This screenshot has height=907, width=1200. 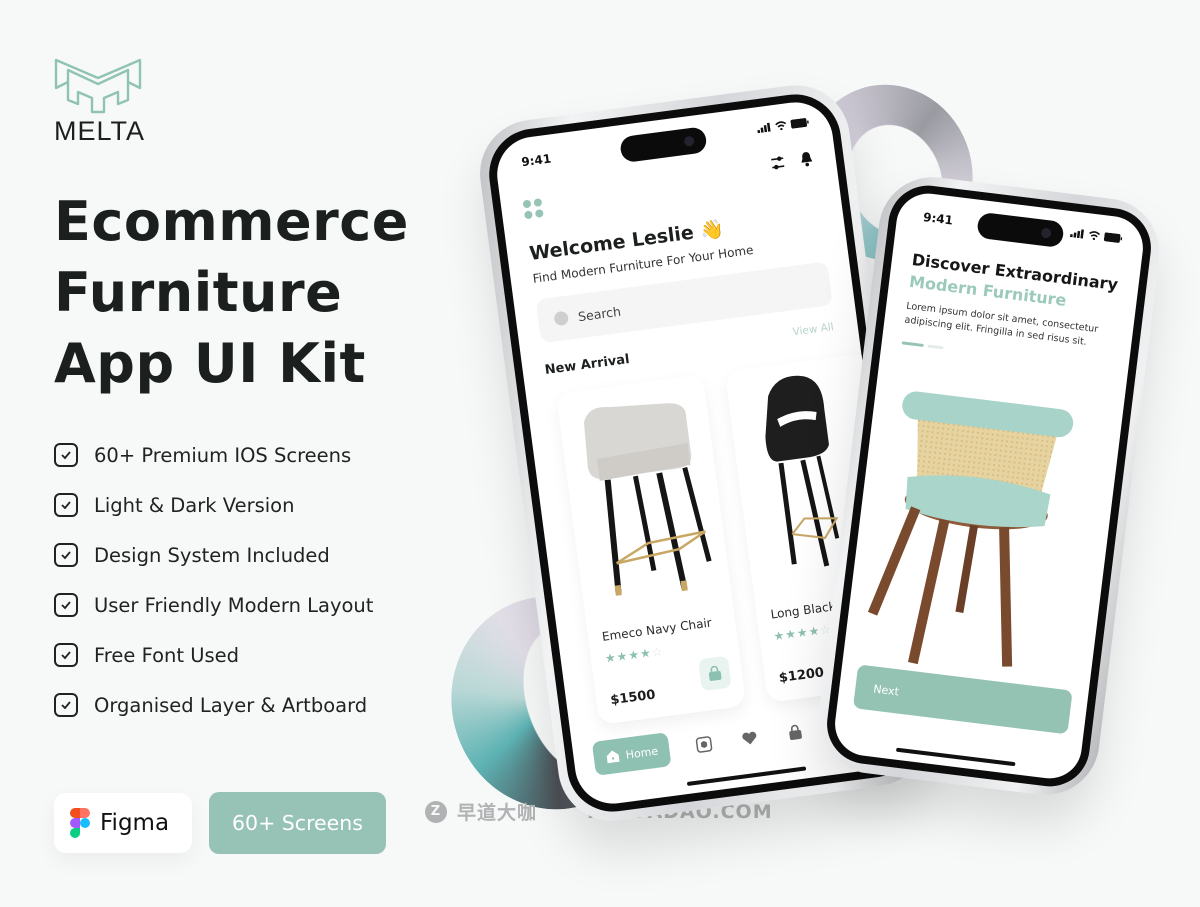 I want to click on tab-categories, so click(x=704, y=744).